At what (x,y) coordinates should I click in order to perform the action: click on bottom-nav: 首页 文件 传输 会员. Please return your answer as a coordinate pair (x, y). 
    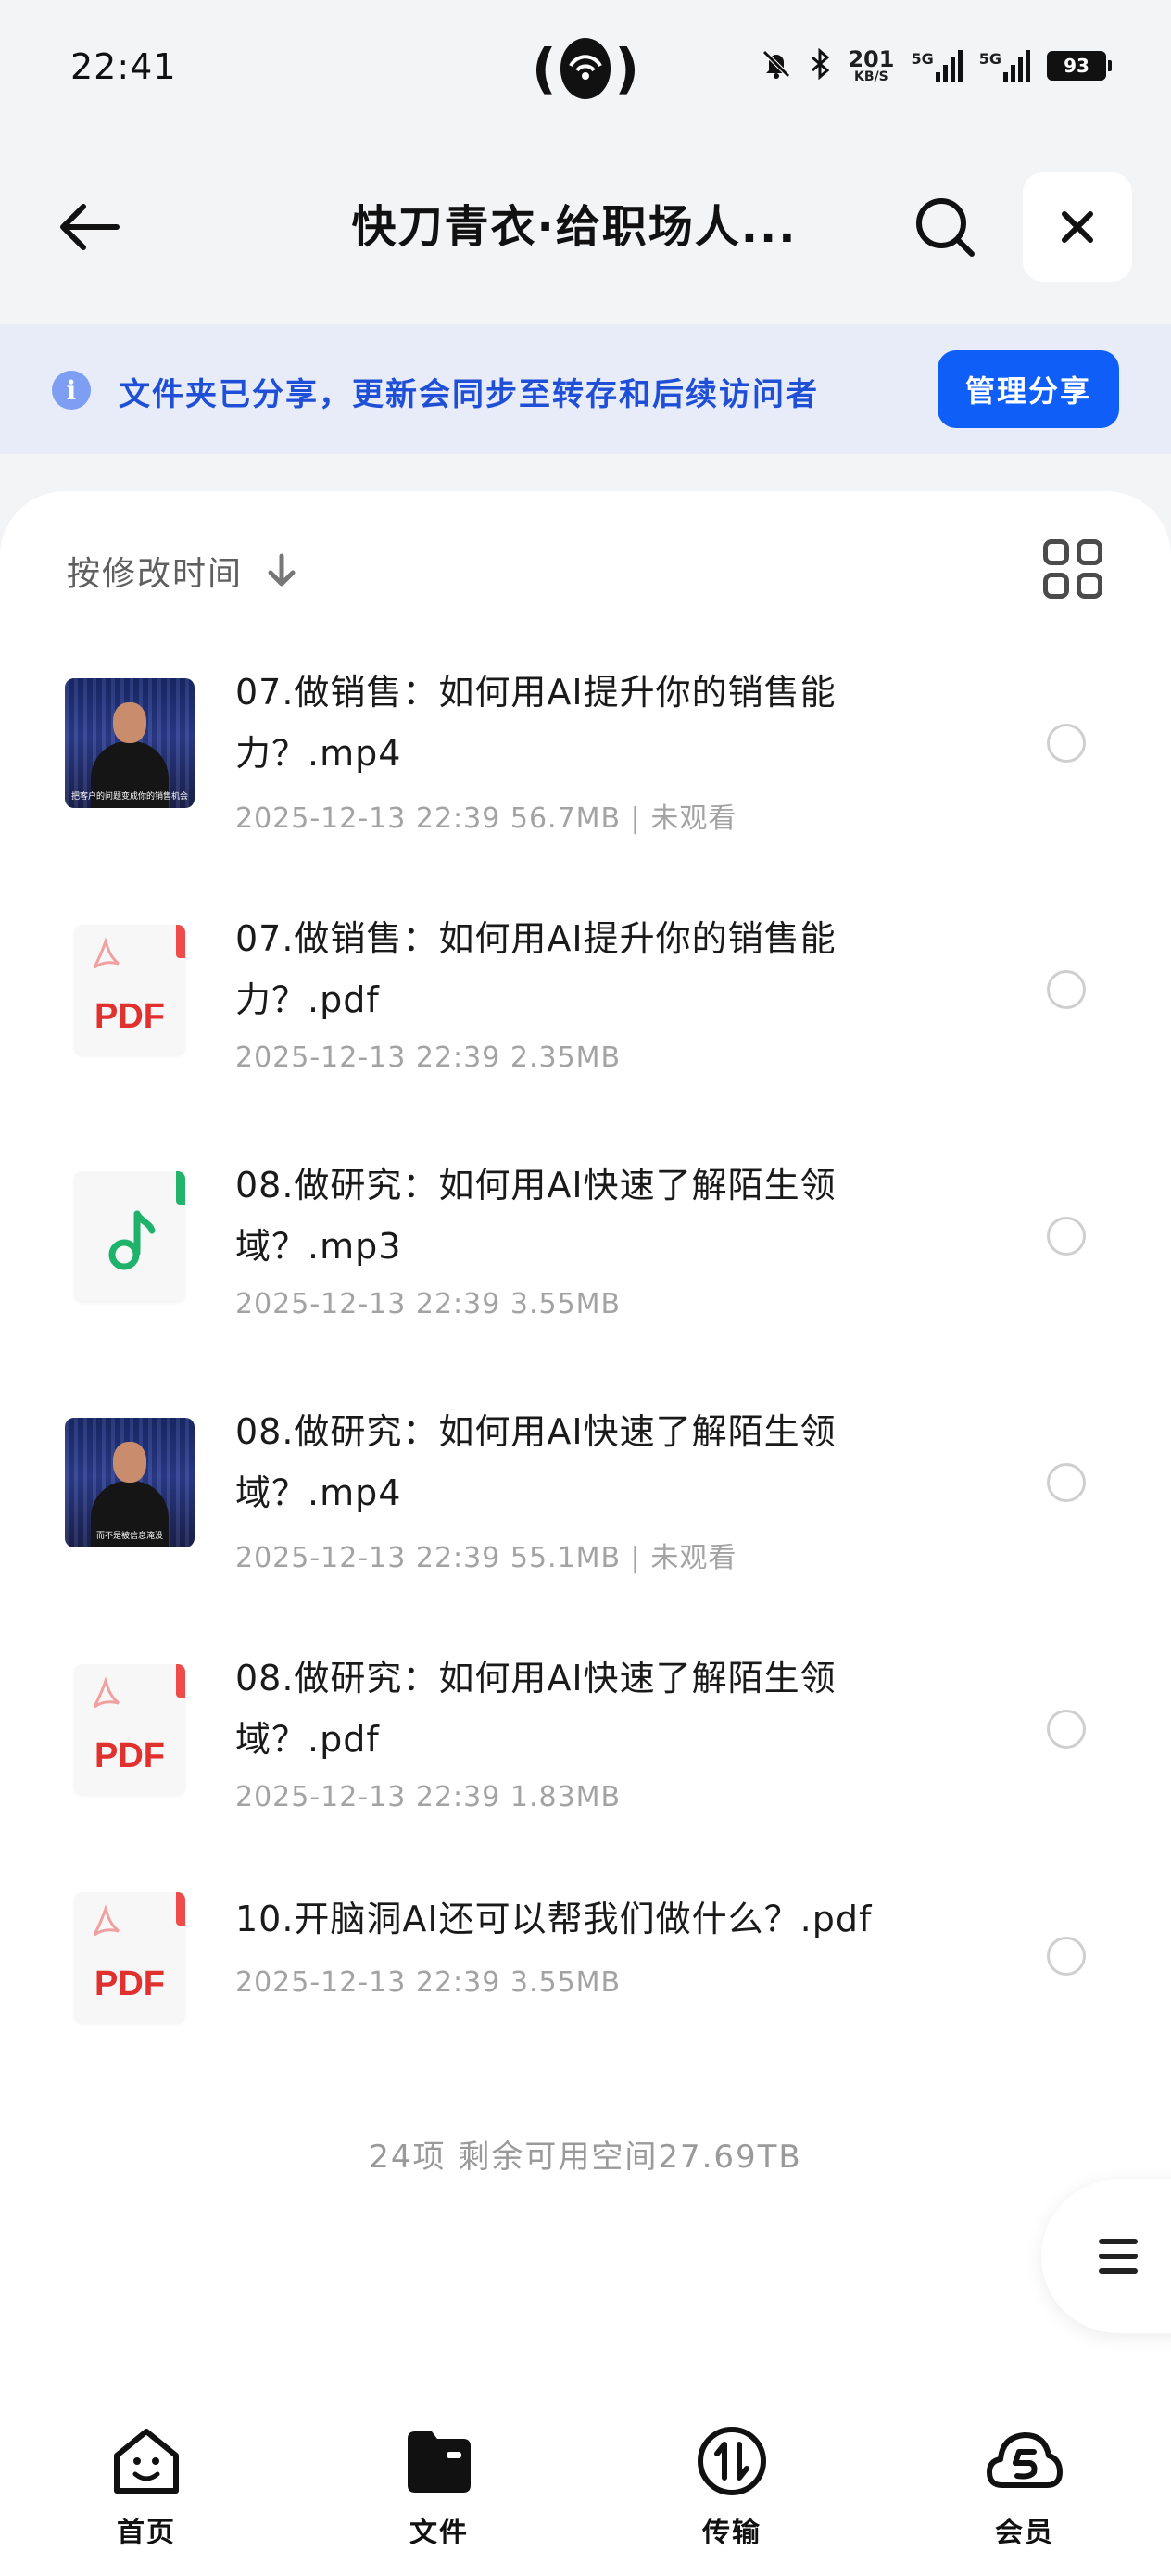
    Looking at the image, I should click on (585, 2488).